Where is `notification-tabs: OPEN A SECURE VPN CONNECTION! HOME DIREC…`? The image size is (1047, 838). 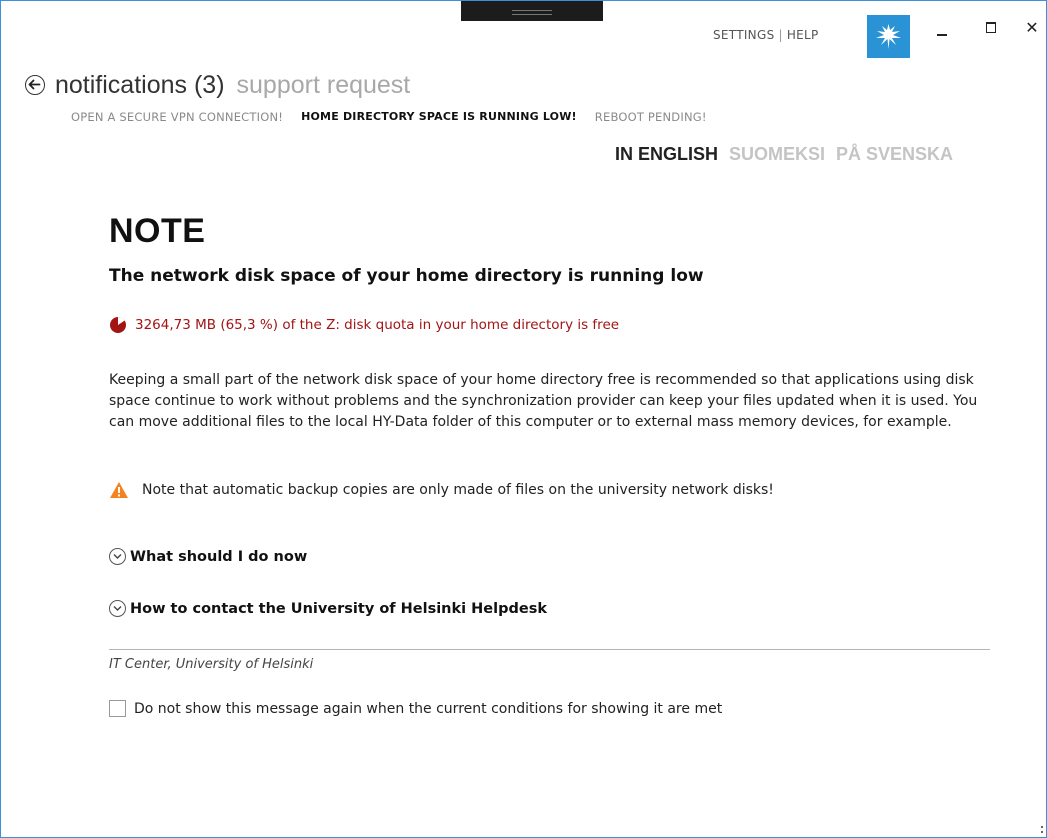 notification-tabs: OPEN A SECURE VPN CONNECTION! HOME DIREC… is located at coordinates (398, 117).